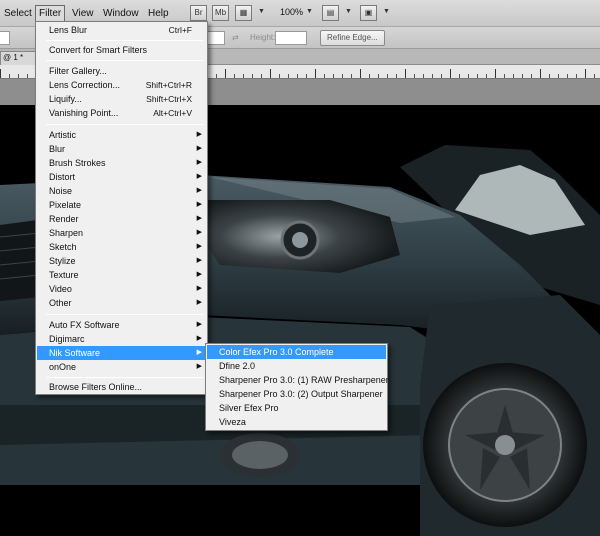 This screenshot has height=536, width=600. I want to click on zoom-level: 100%, so click(291, 12).